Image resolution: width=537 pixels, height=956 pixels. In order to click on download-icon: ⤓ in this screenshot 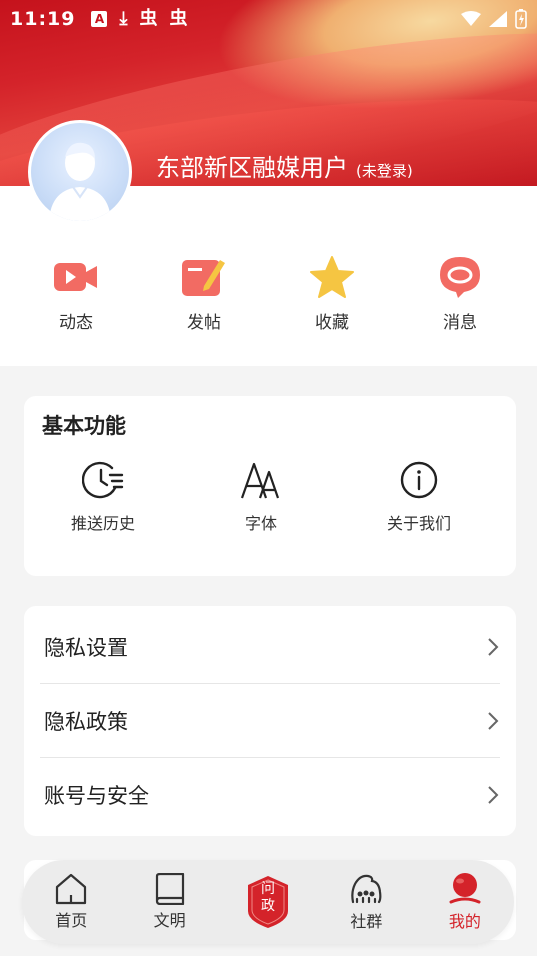, I will do `click(123, 18)`.